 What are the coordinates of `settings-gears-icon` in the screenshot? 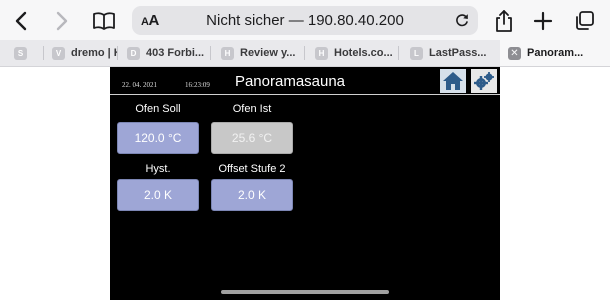 It's located at (484, 81).